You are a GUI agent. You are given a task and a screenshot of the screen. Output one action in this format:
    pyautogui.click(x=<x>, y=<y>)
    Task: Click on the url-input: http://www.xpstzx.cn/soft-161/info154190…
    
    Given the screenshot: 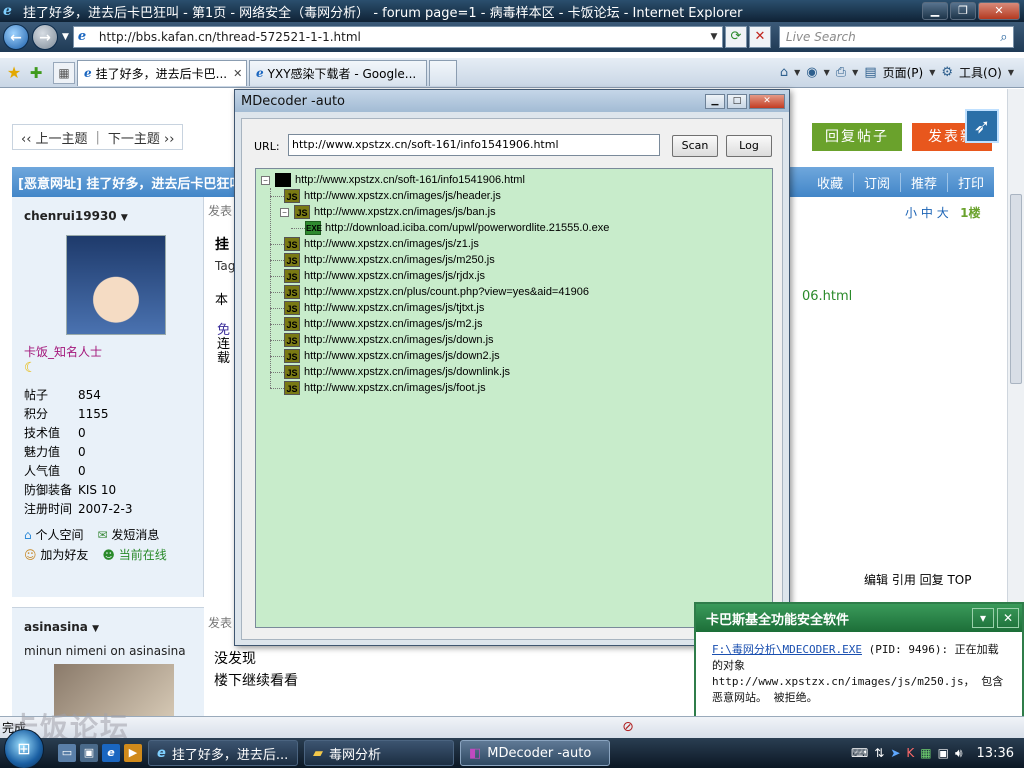 What is the action you would take?
    pyautogui.click(x=474, y=145)
    